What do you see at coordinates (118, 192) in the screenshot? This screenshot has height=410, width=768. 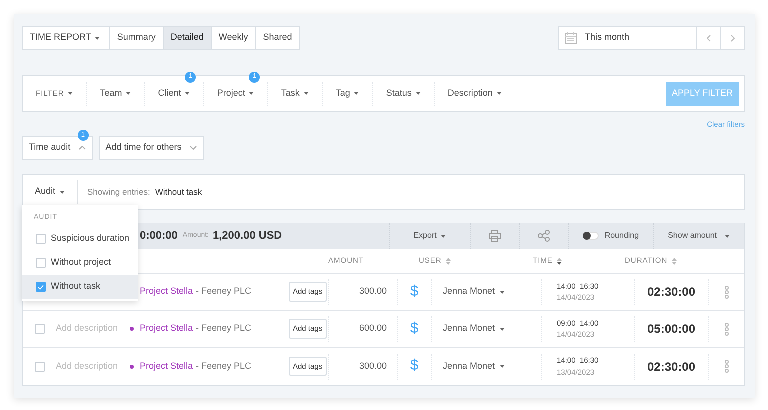 I see `showing-label: Showing entries:` at bounding box center [118, 192].